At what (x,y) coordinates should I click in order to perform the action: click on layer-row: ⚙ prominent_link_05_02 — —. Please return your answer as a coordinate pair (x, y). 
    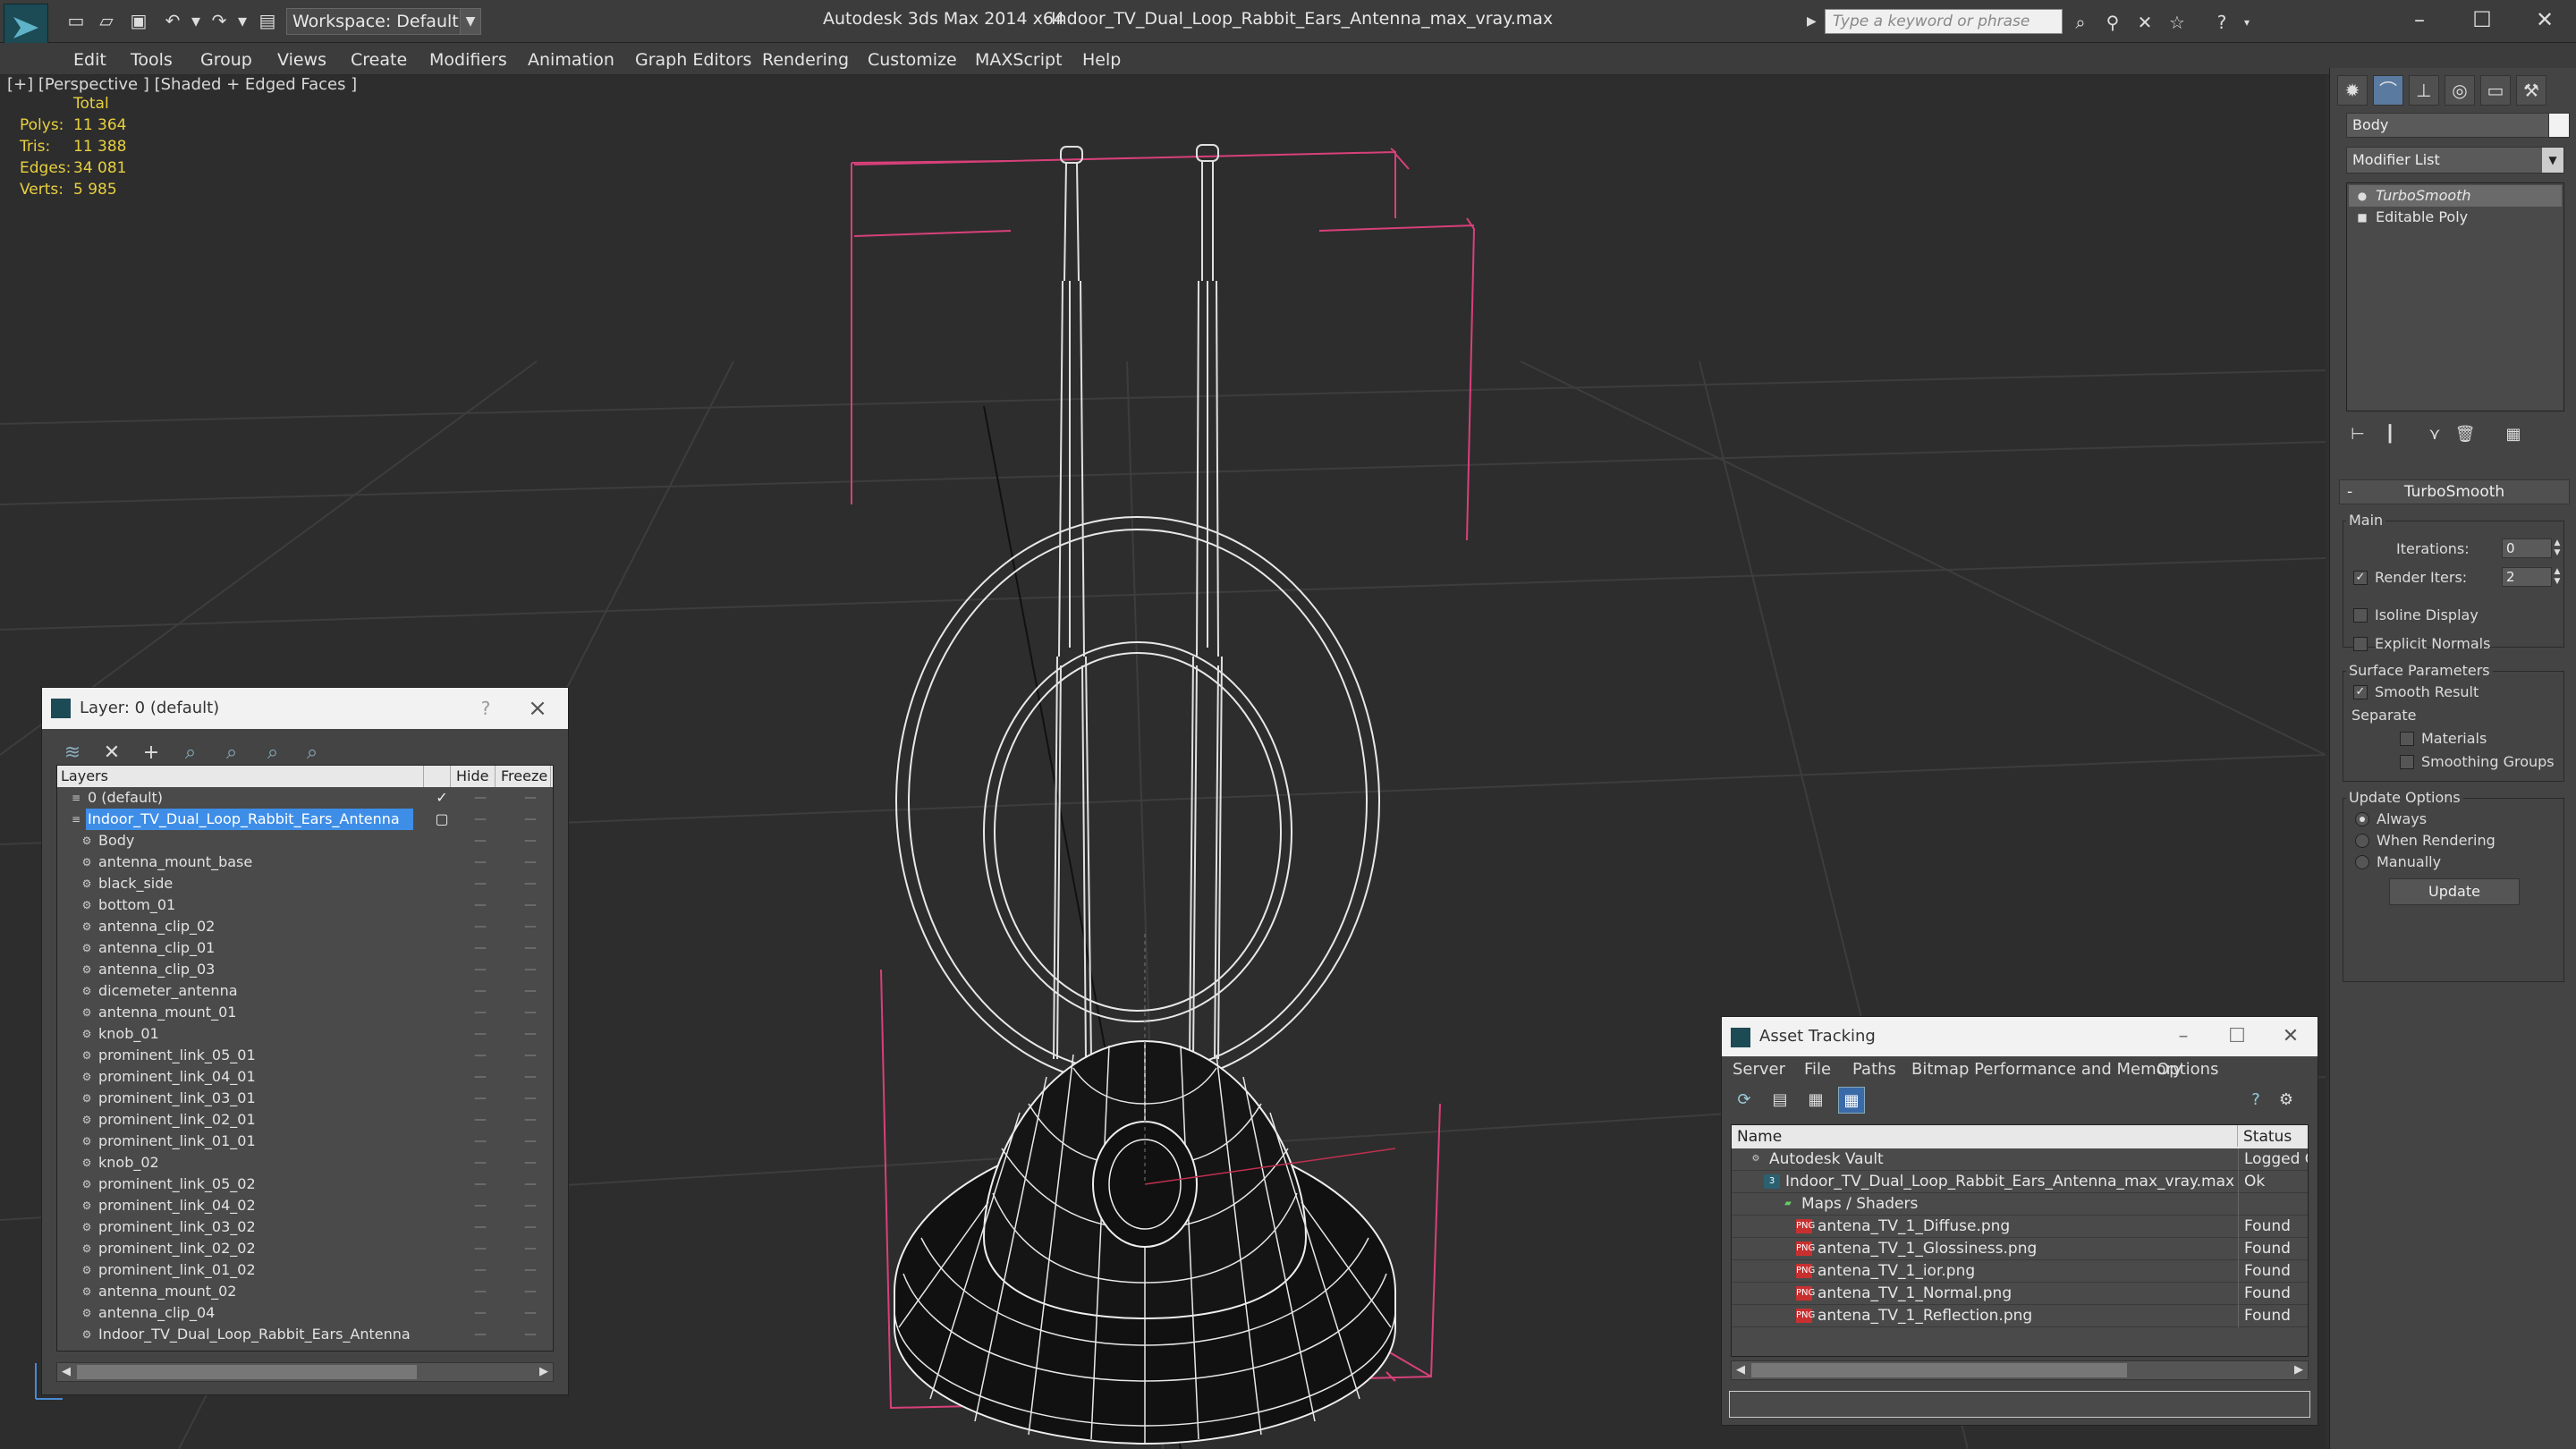
    Looking at the image, I should click on (305, 1184).